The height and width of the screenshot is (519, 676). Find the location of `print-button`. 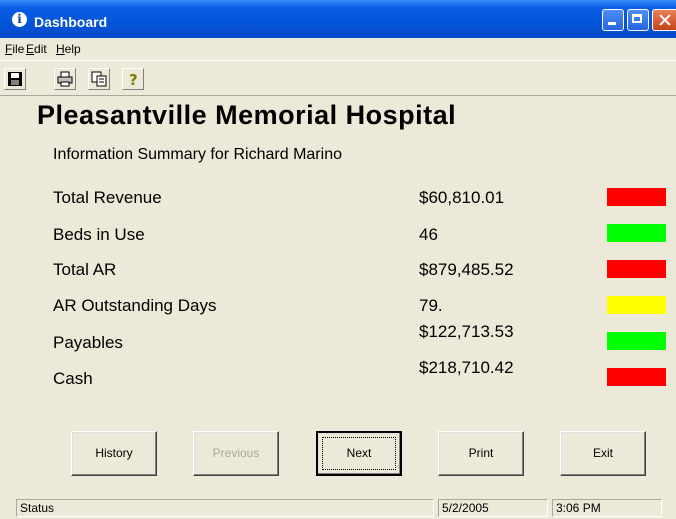

print-button is located at coordinates (65, 79).